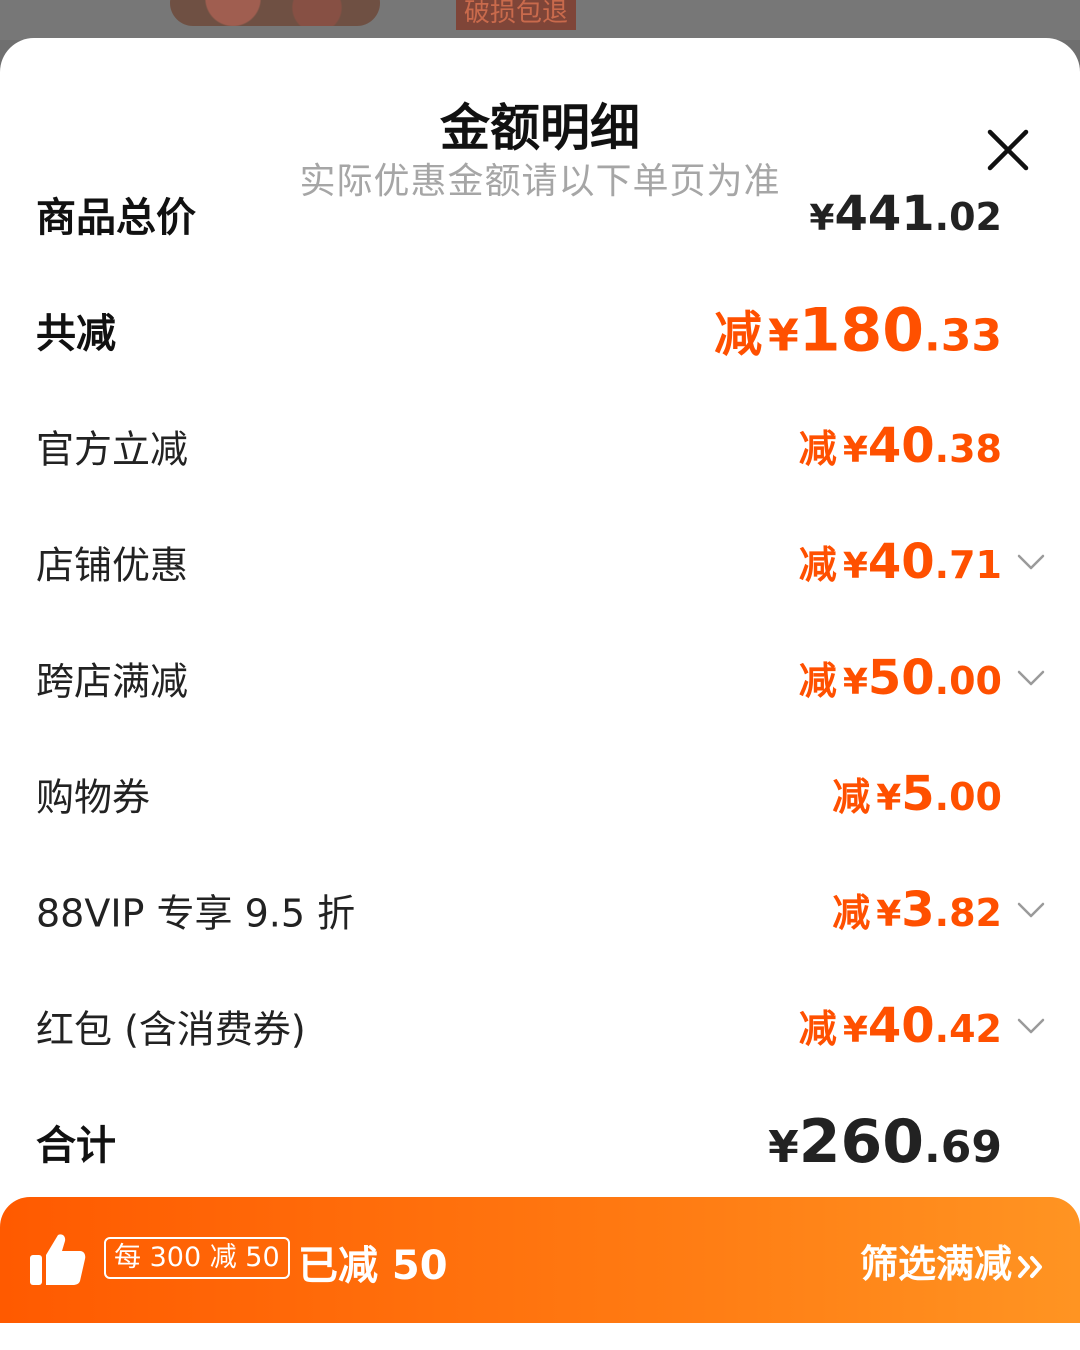  Describe the element at coordinates (76, 1146) in the screenshot. I see `total-label: 合计` at that location.